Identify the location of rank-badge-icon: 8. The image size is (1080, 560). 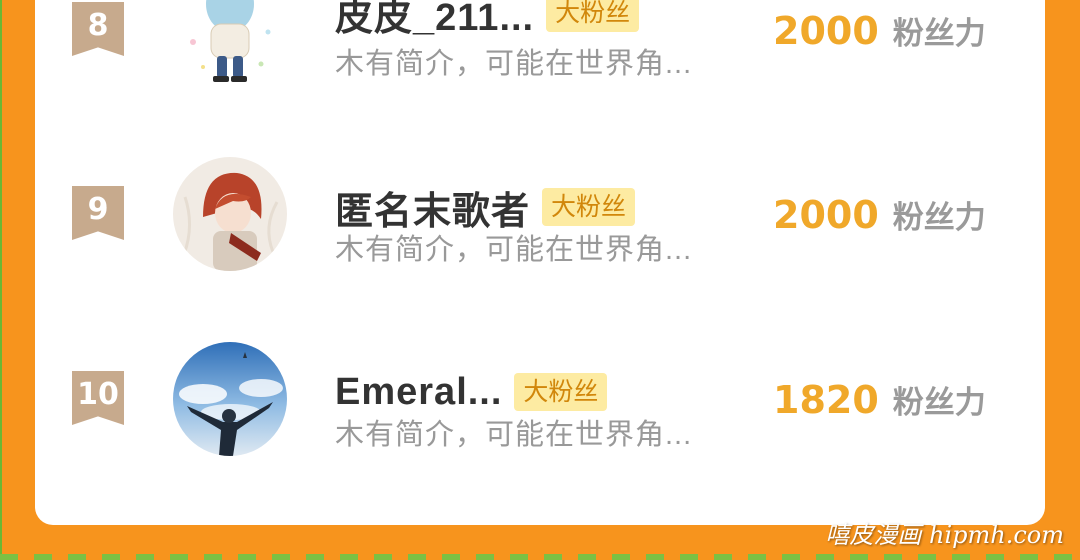
(98, 29).